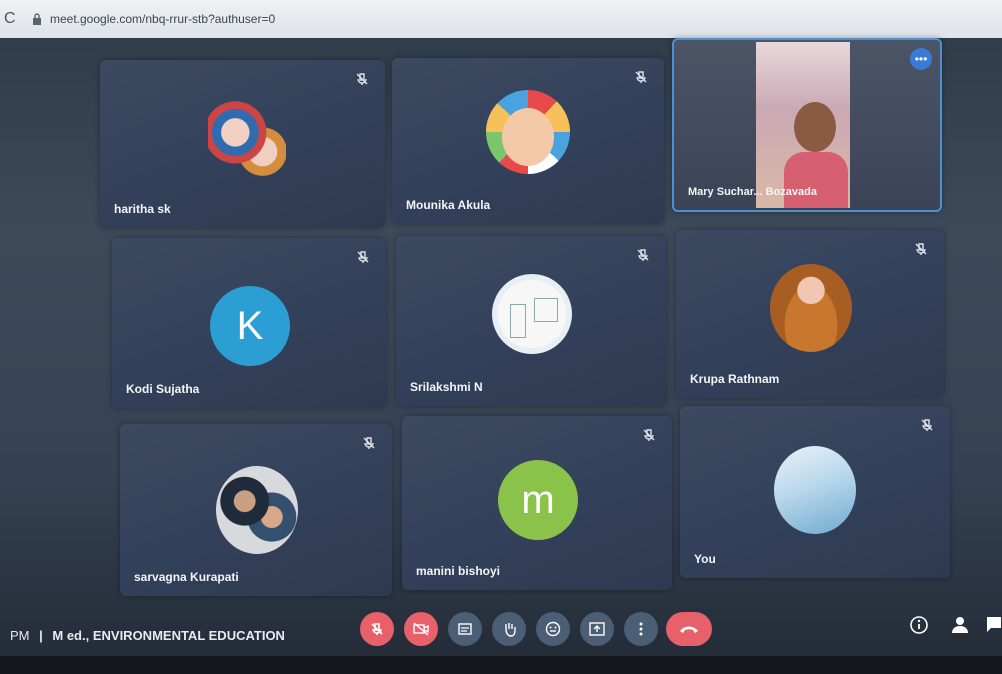  I want to click on reactions-button, so click(553, 629).